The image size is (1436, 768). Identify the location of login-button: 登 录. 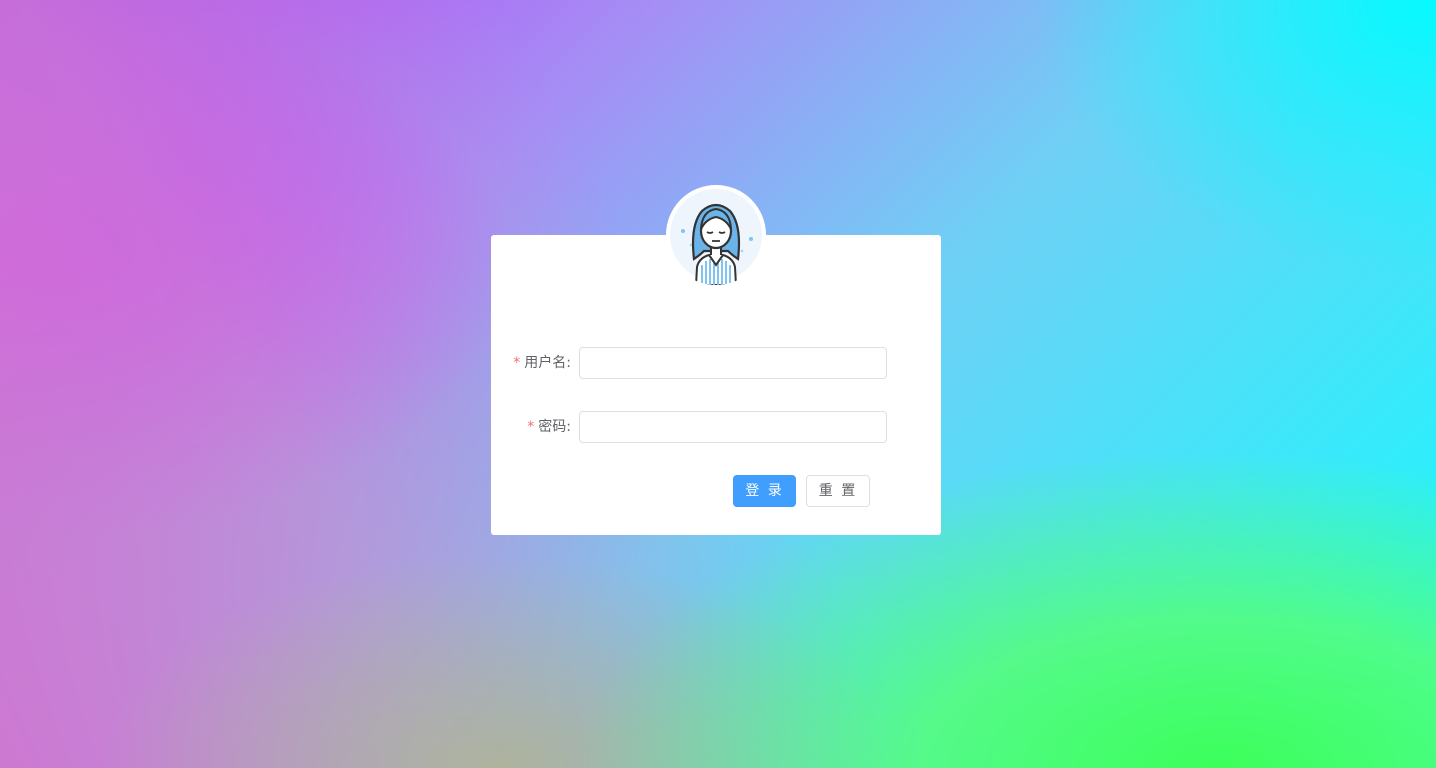
(764, 491).